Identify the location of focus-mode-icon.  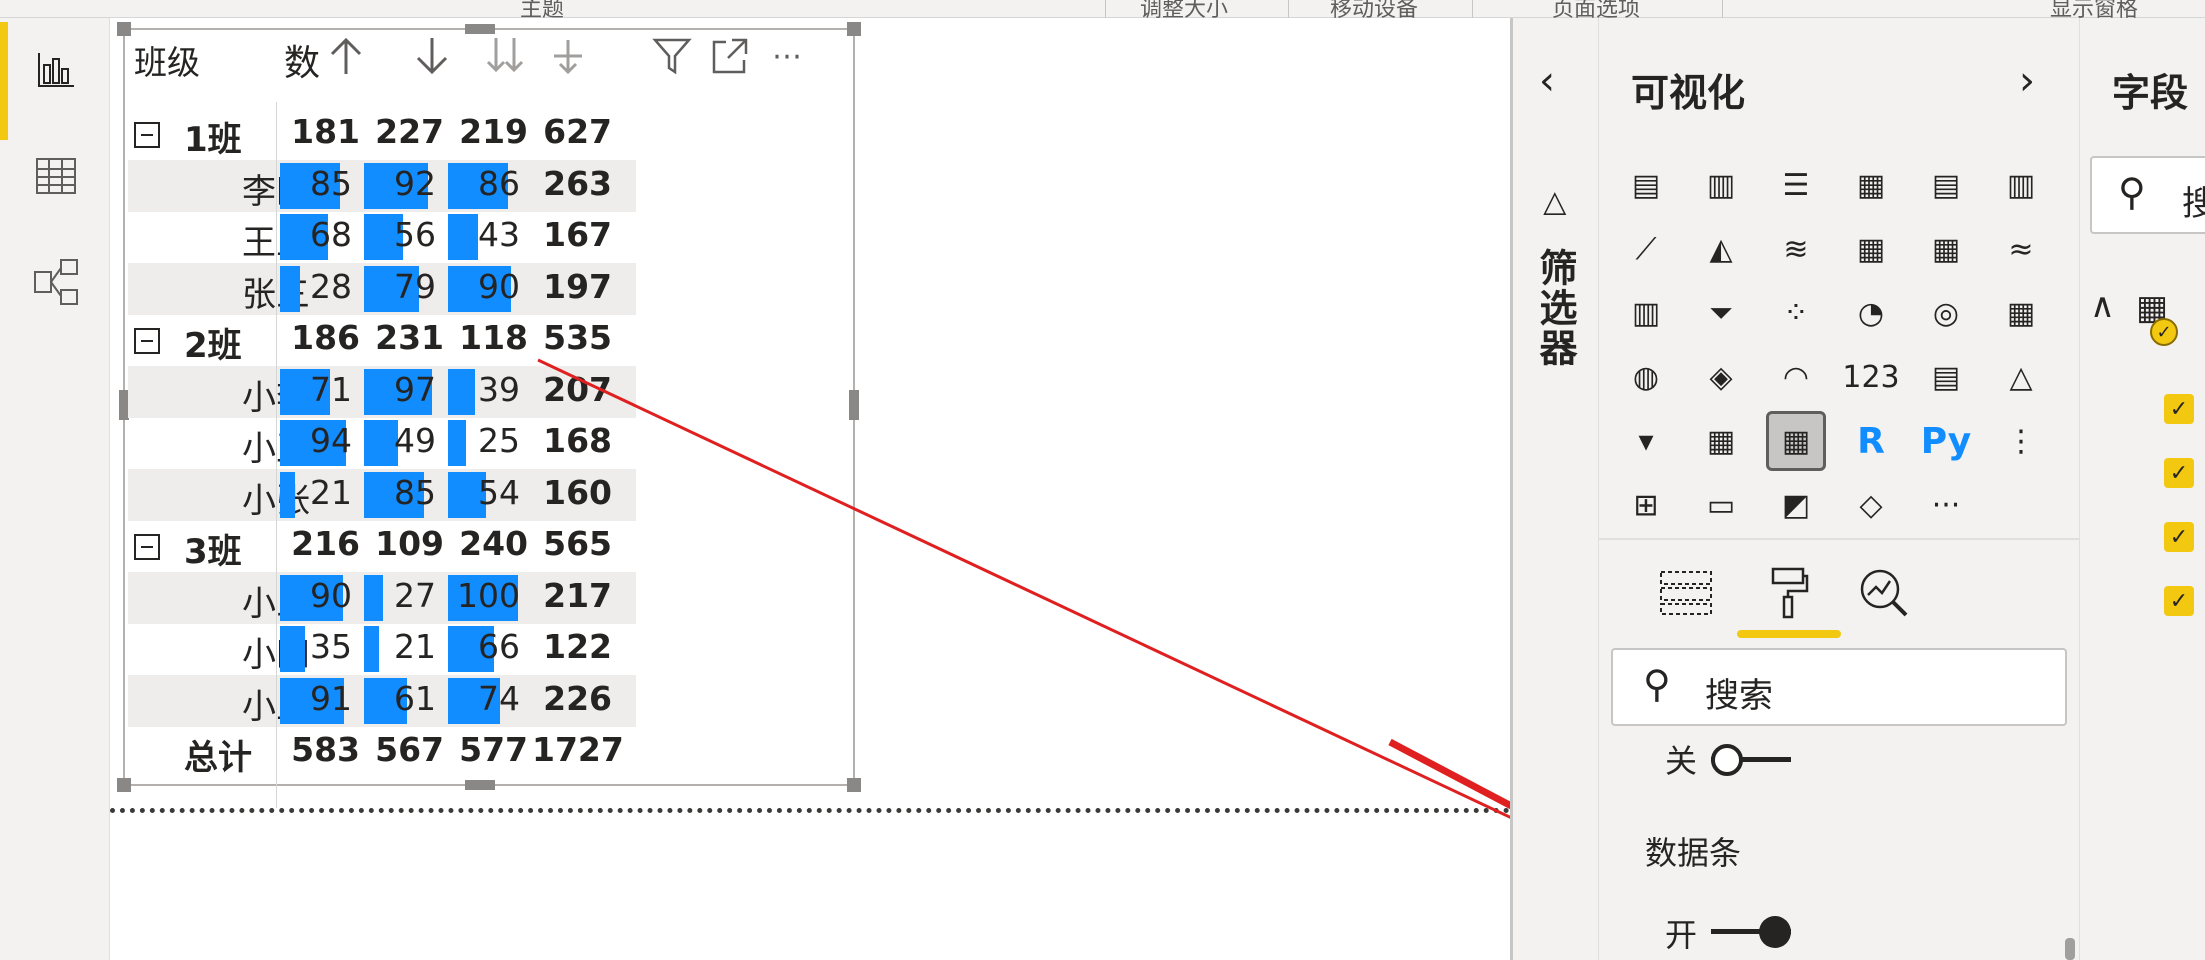
(730, 56).